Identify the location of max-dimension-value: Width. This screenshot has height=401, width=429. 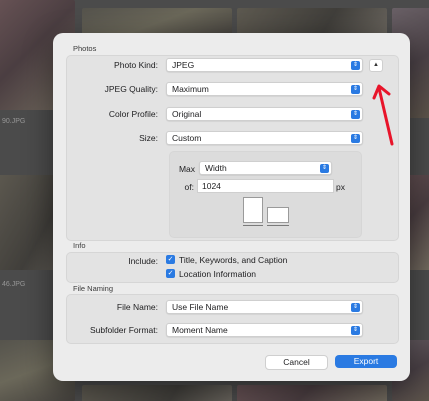
(216, 168).